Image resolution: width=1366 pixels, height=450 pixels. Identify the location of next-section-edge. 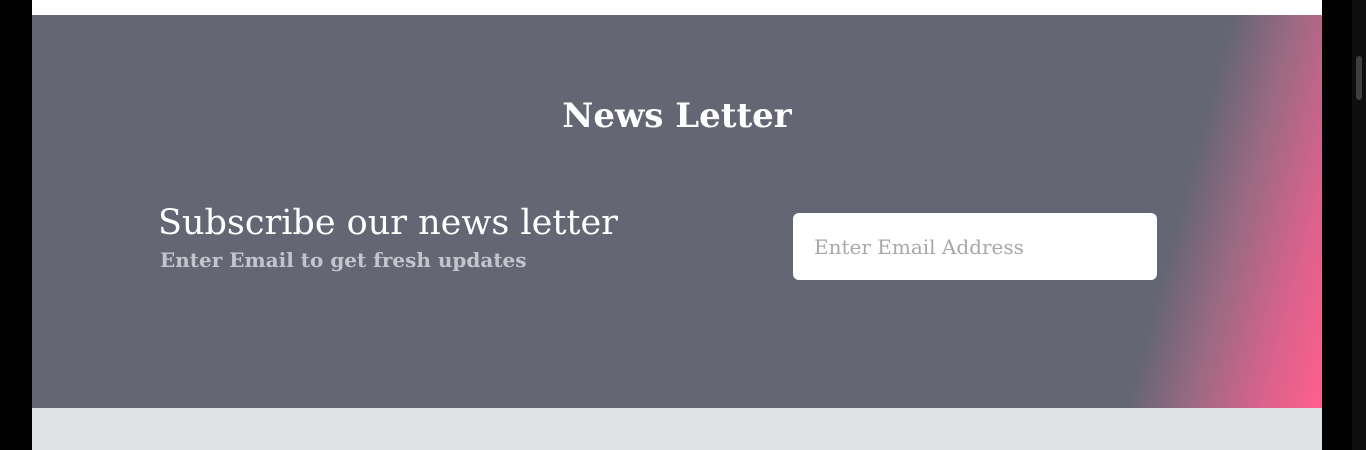
(677, 429).